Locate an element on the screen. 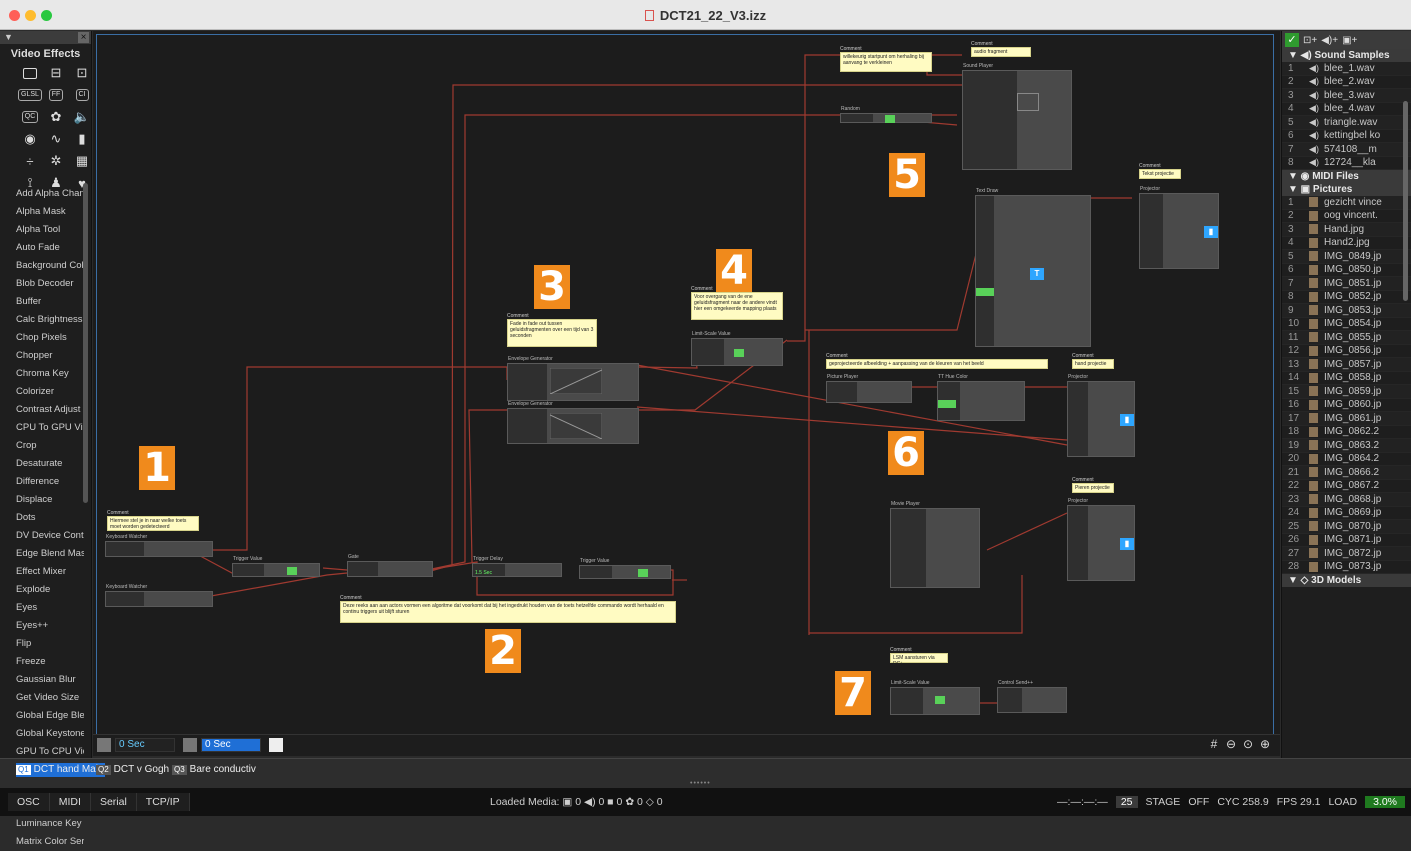 The width and height of the screenshot is (1411, 851). comment-6c: Pieren projectie is located at coordinates (1093, 488).